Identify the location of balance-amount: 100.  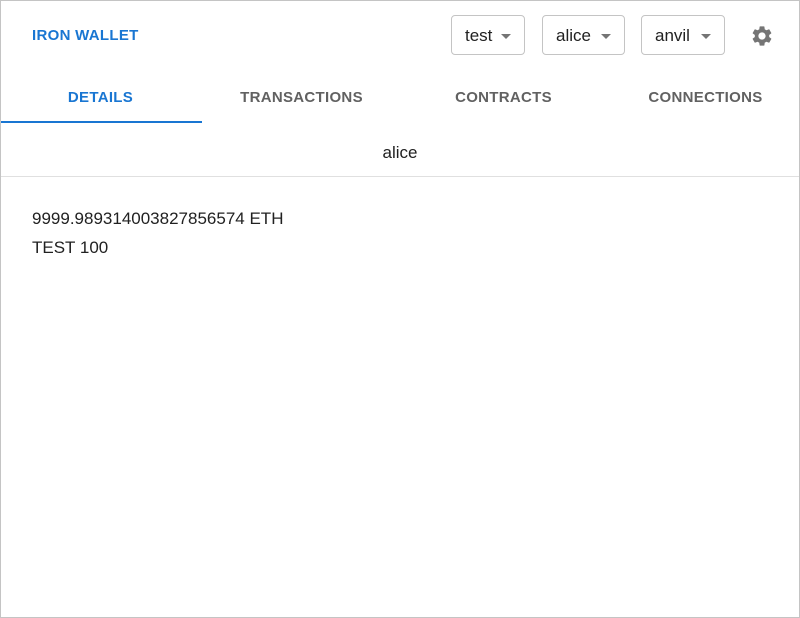
(94, 247).